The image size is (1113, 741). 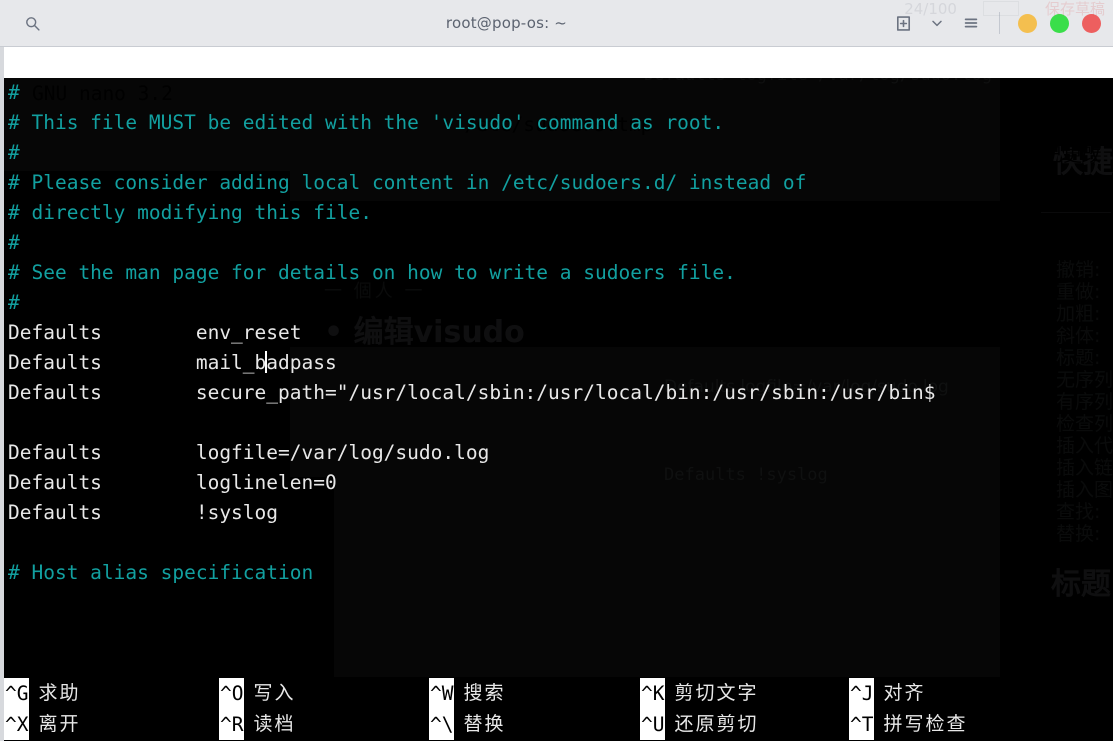 What do you see at coordinates (558, 363) in the screenshot?
I see `editor-line: Defaults mail_badpass` at bounding box center [558, 363].